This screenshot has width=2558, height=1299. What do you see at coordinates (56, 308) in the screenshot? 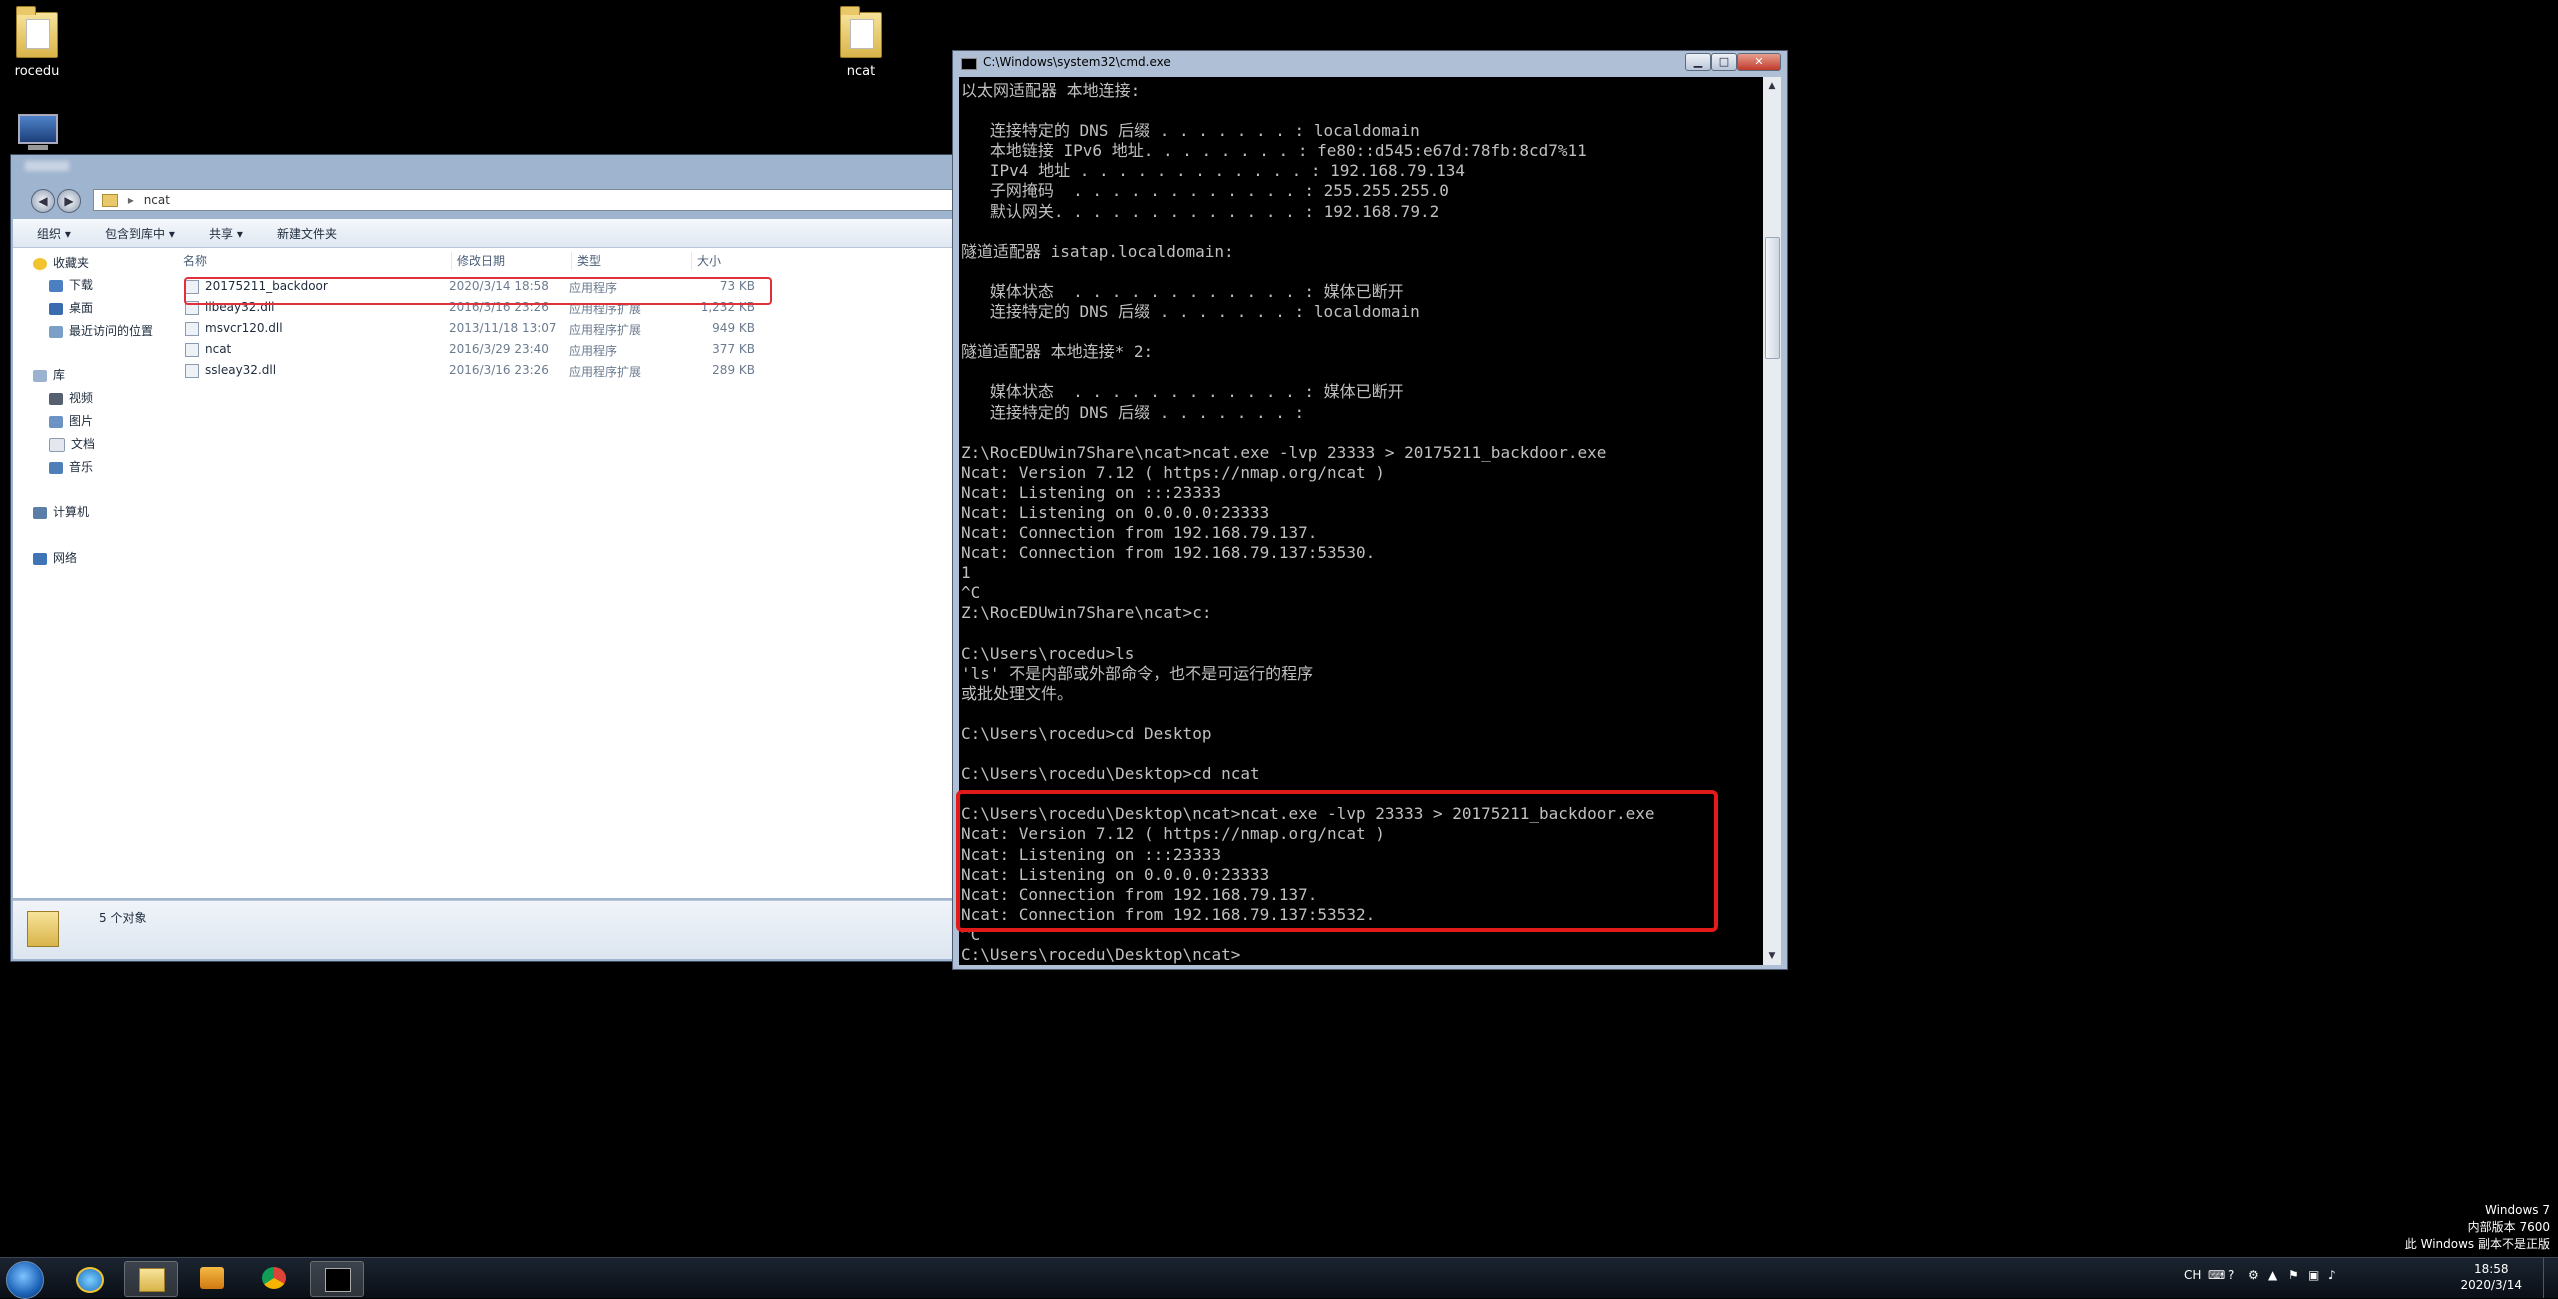
I see `desktop-icon` at bounding box center [56, 308].